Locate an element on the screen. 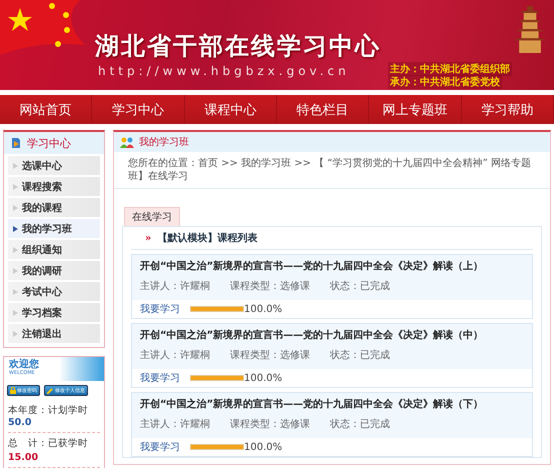  sidebar-item: 考试中心 is located at coordinates (54, 291).